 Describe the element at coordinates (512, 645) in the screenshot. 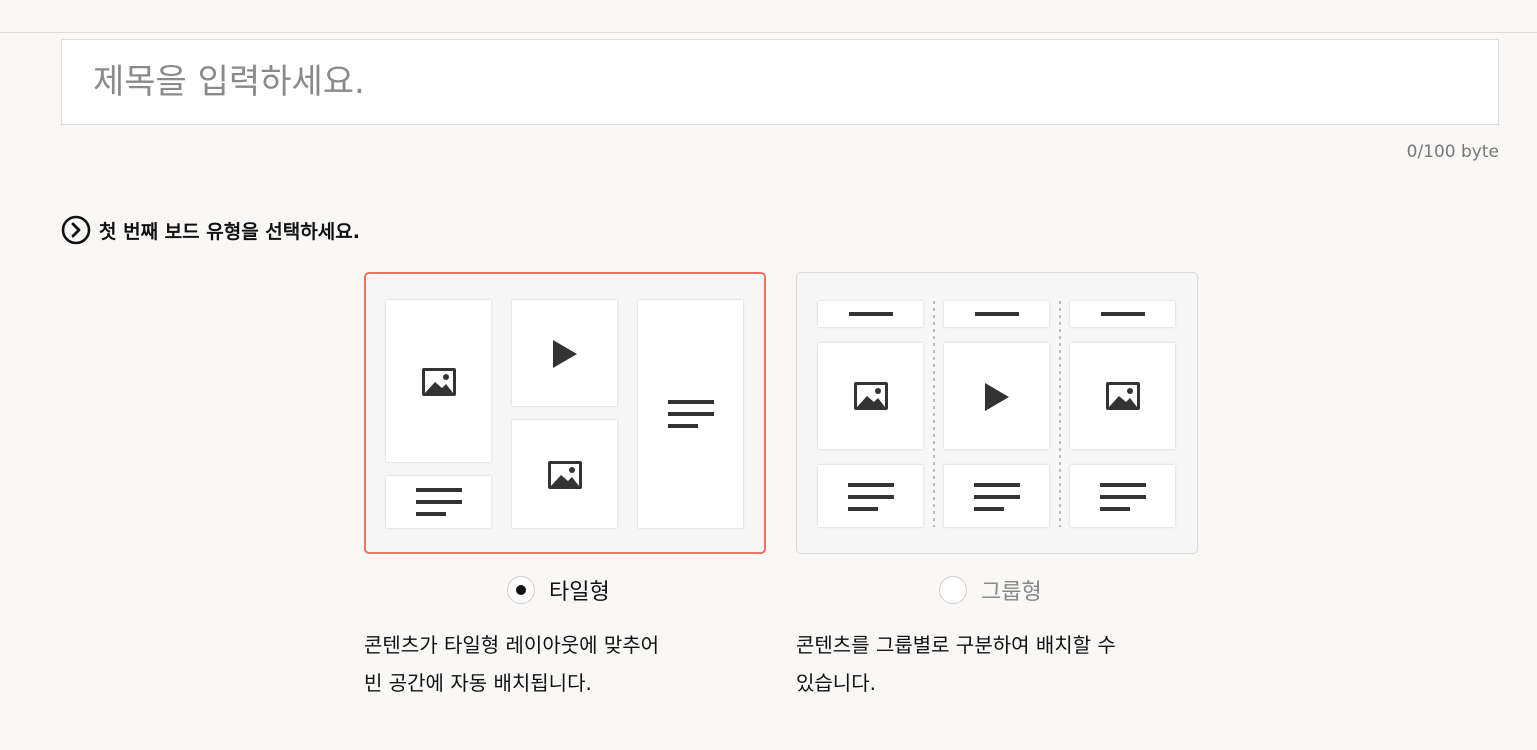

I see `tile-description-line1: 콘텐츠가 타일형 레이아웃에 맞추어` at that location.